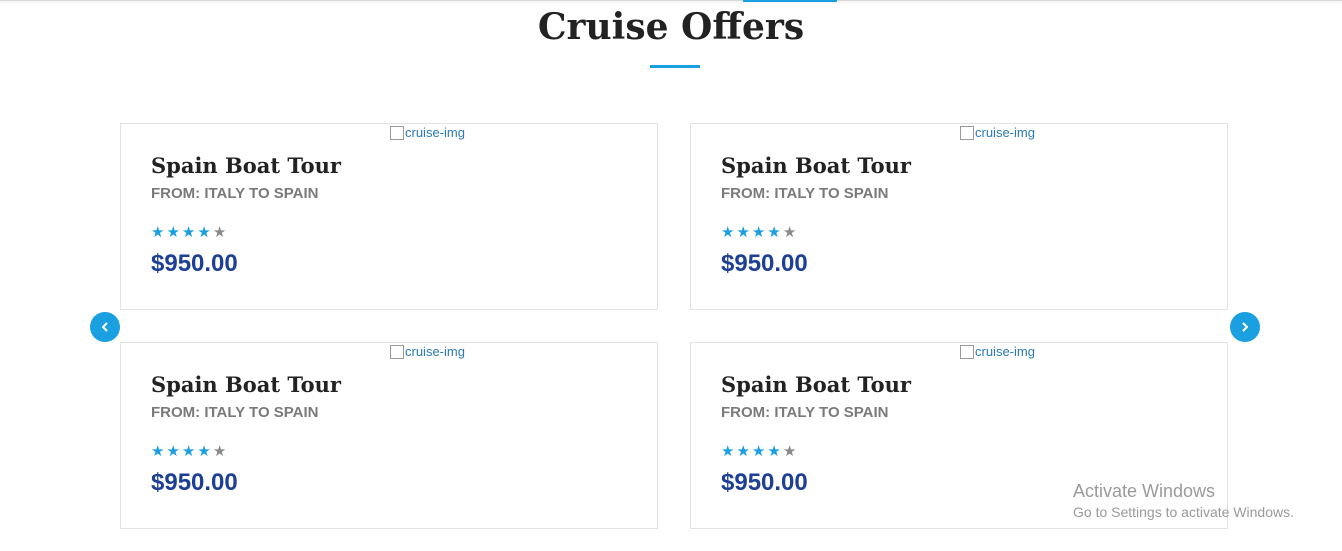 The image size is (1342, 551). Describe the element at coordinates (671, 0) in the screenshot. I see `header-divider` at that location.